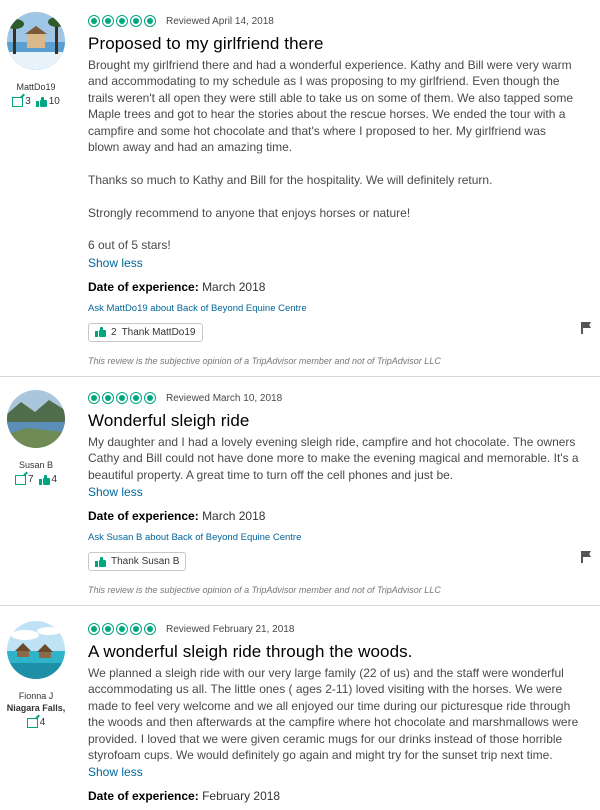 This screenshot has width=600, height=810. Describe the element at coordinates (230, 629) in the screenshot. I see `reviewed-date: Reviewed February 21, 2018` at that location.